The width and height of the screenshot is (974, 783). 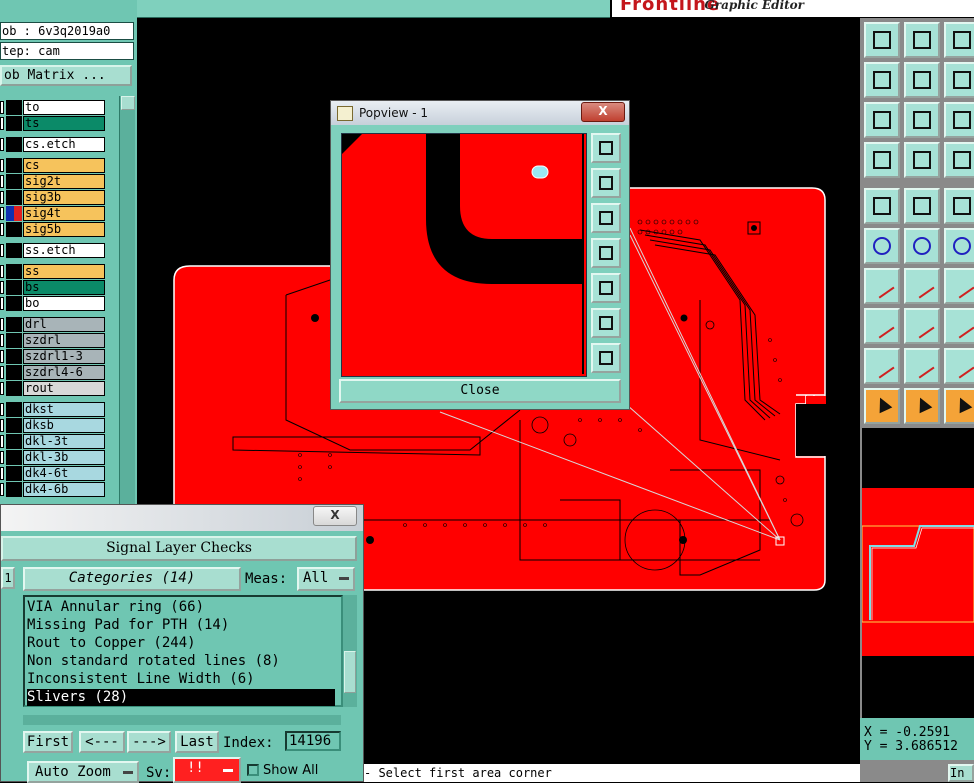 I want to click on ratio-button, so click(x=959, y=80).